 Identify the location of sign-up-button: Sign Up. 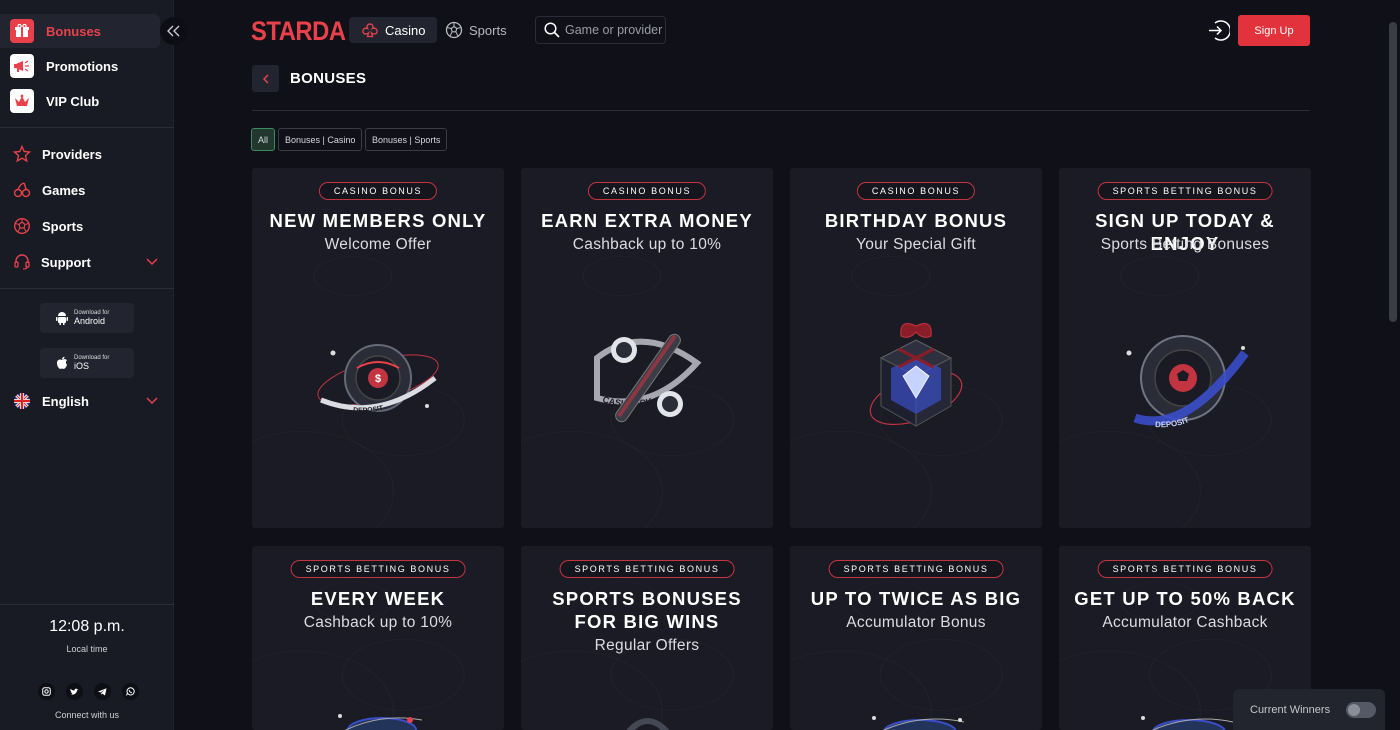
(1274, 30).